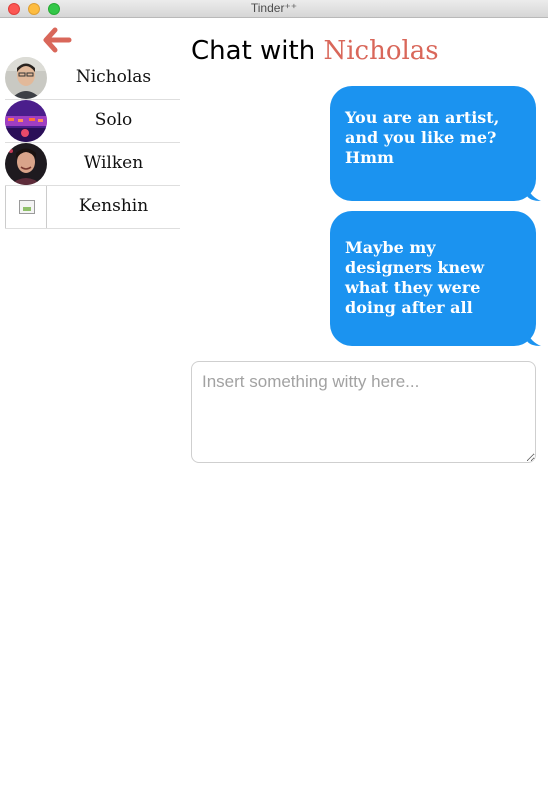 The height and width of the screenshot is (806, 548). I want to click on contact-item-wilken: Wilken, so click(92, 164).